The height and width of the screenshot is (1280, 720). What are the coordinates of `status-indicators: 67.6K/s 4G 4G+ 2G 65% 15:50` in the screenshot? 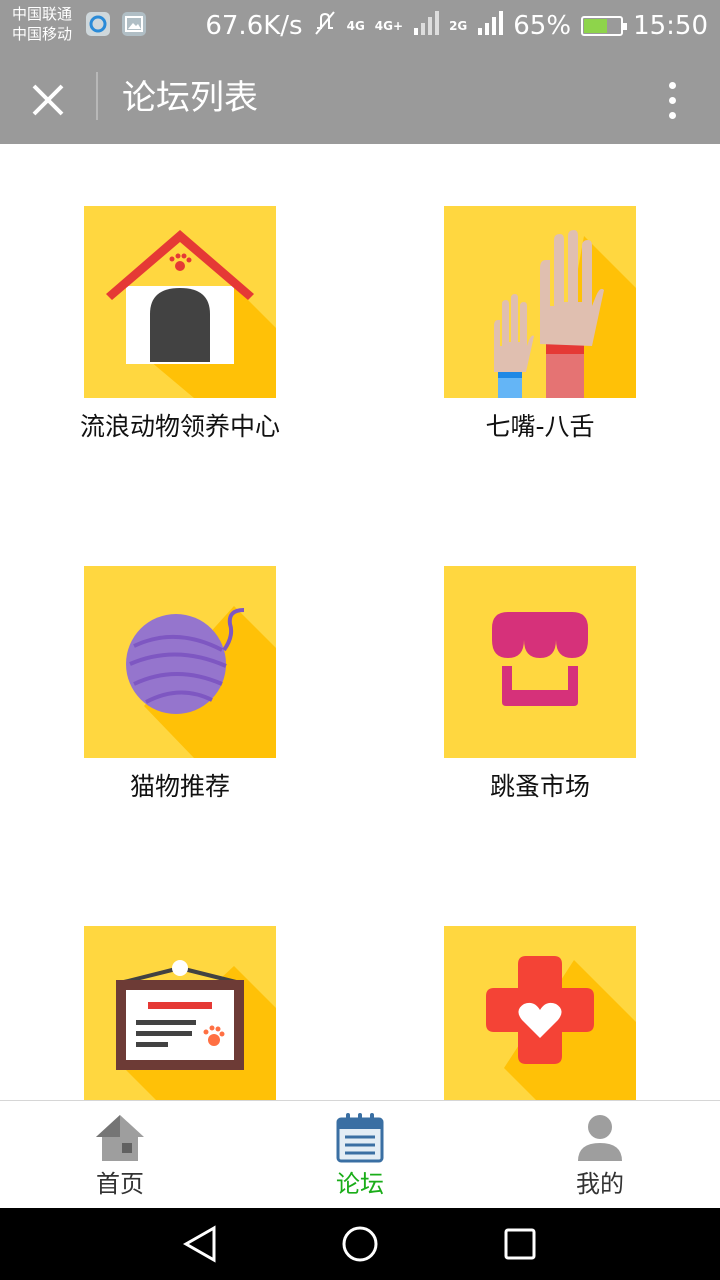 It's located at (456, 26).